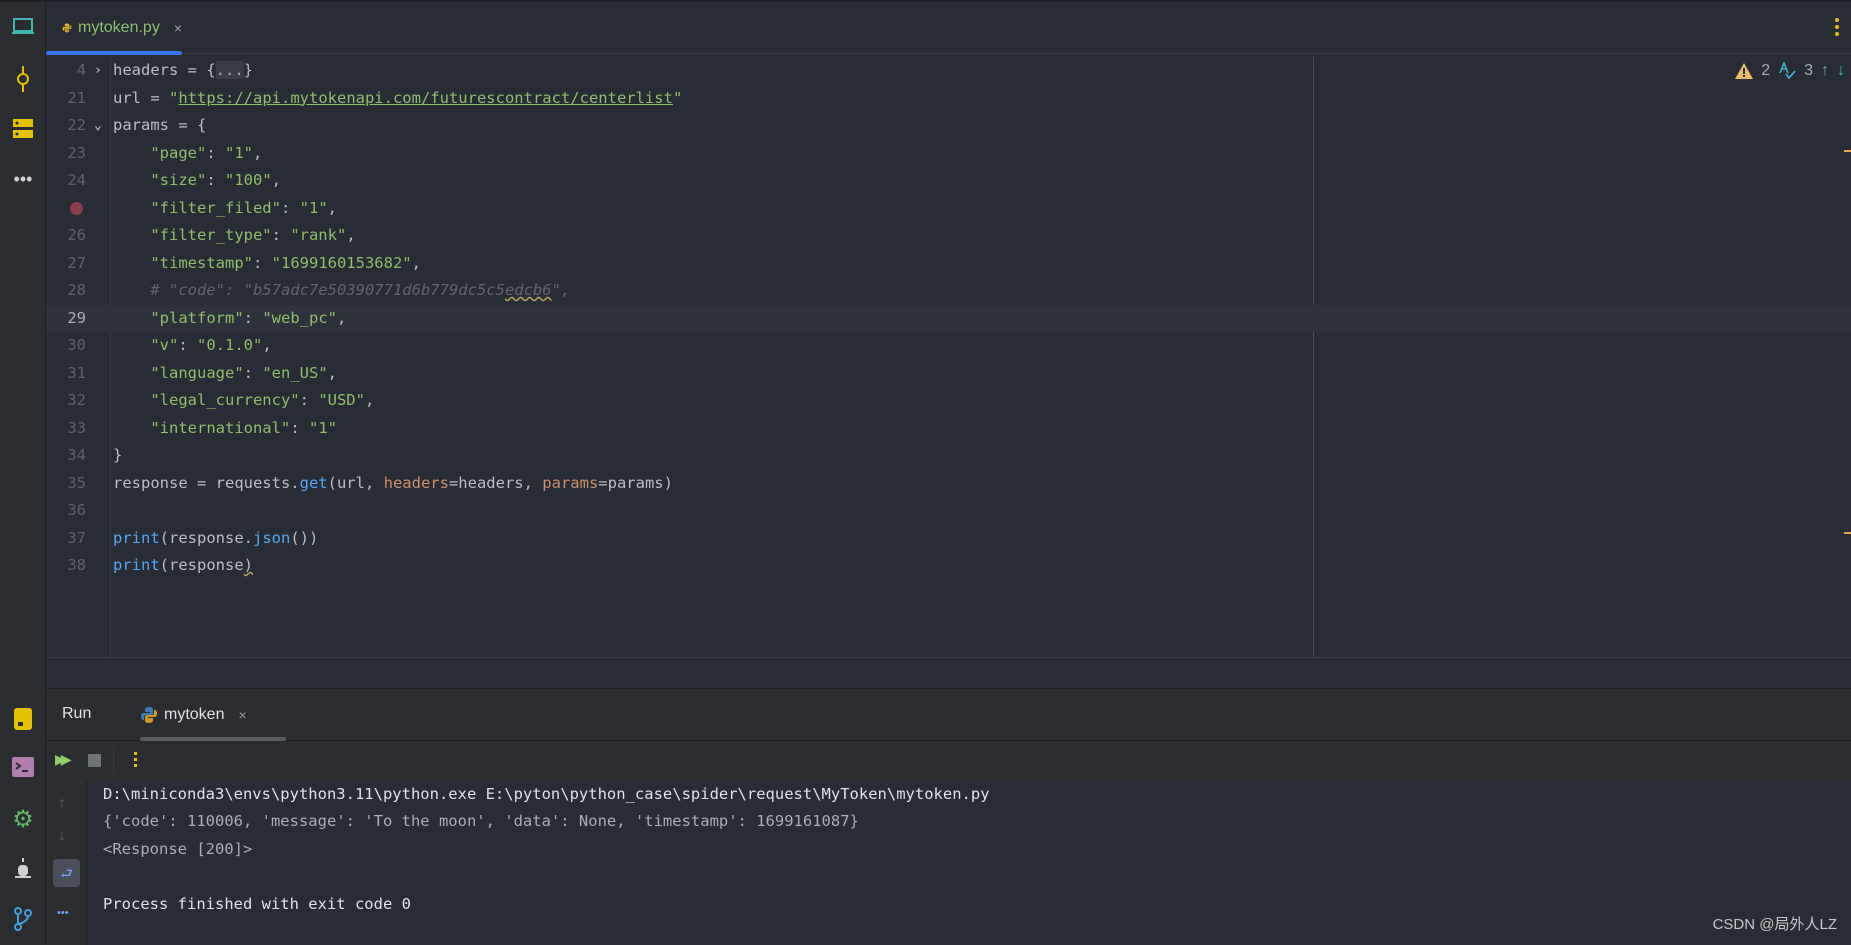 Image resolution: width=1851 pixels, height=945 pixels. Describe the element at coordinates (948, 154) in the screenshot. I see `code-line: 23 "page": "1",` at that location.